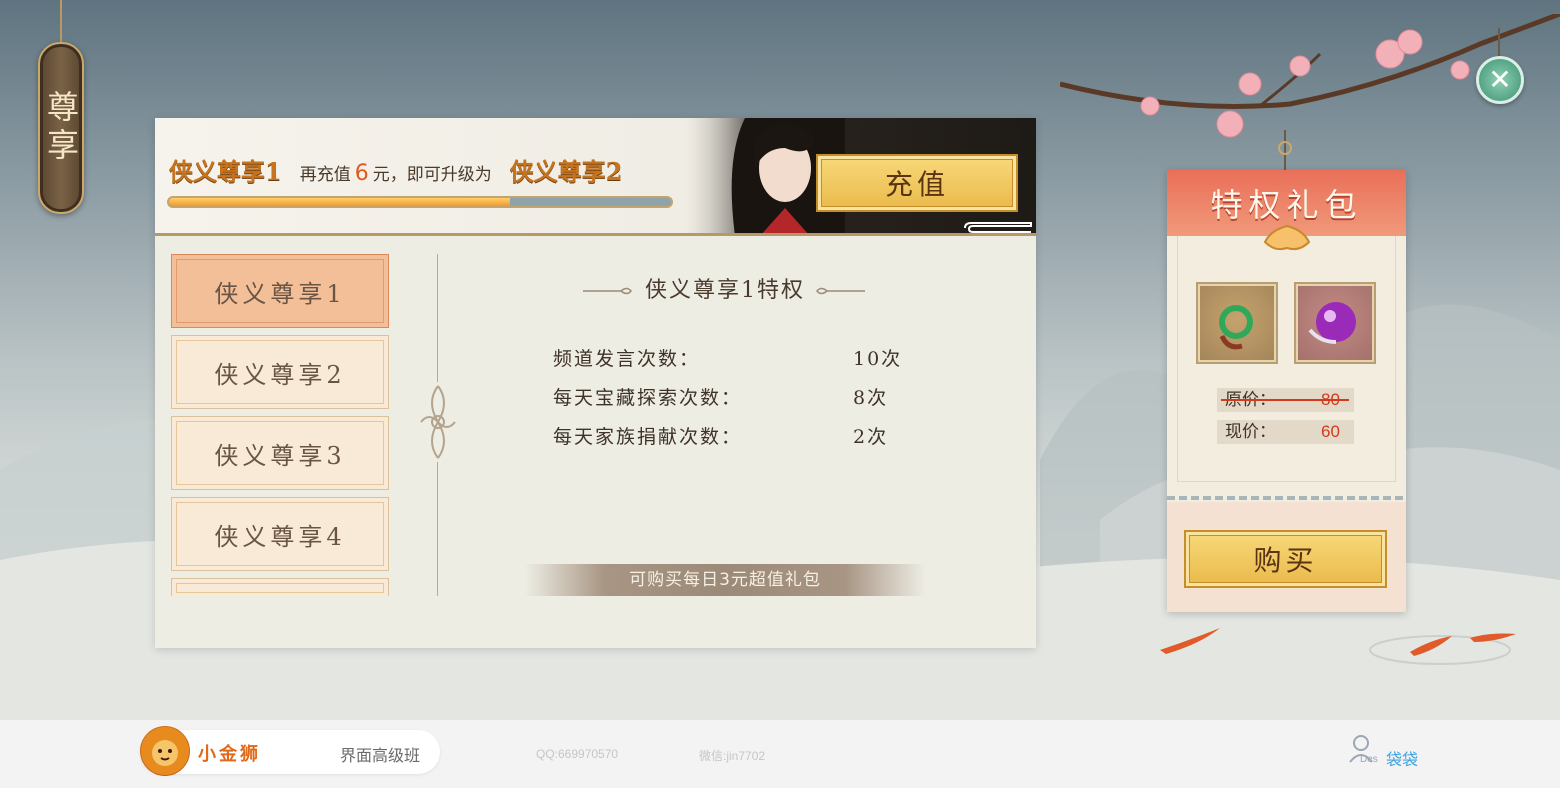 Image resolution: width=1560 pixels, height=788 pixels. What do you see at coordinates (340, 202) in the screenshot?
I see `progress-fill` at bounding box center [340, 202].